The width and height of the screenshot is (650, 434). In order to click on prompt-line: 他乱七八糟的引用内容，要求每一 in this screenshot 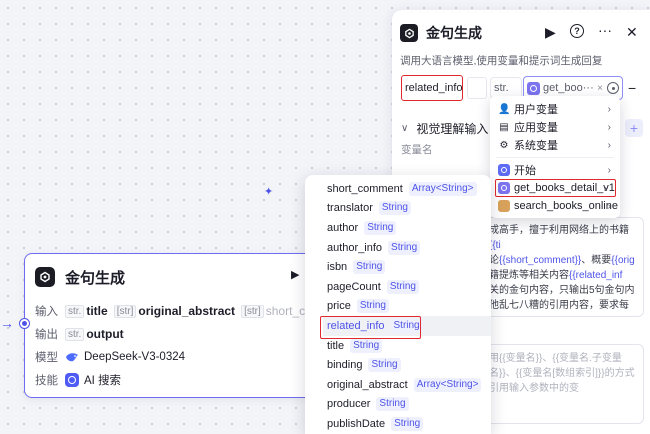, I will do `click(563, 307)`.